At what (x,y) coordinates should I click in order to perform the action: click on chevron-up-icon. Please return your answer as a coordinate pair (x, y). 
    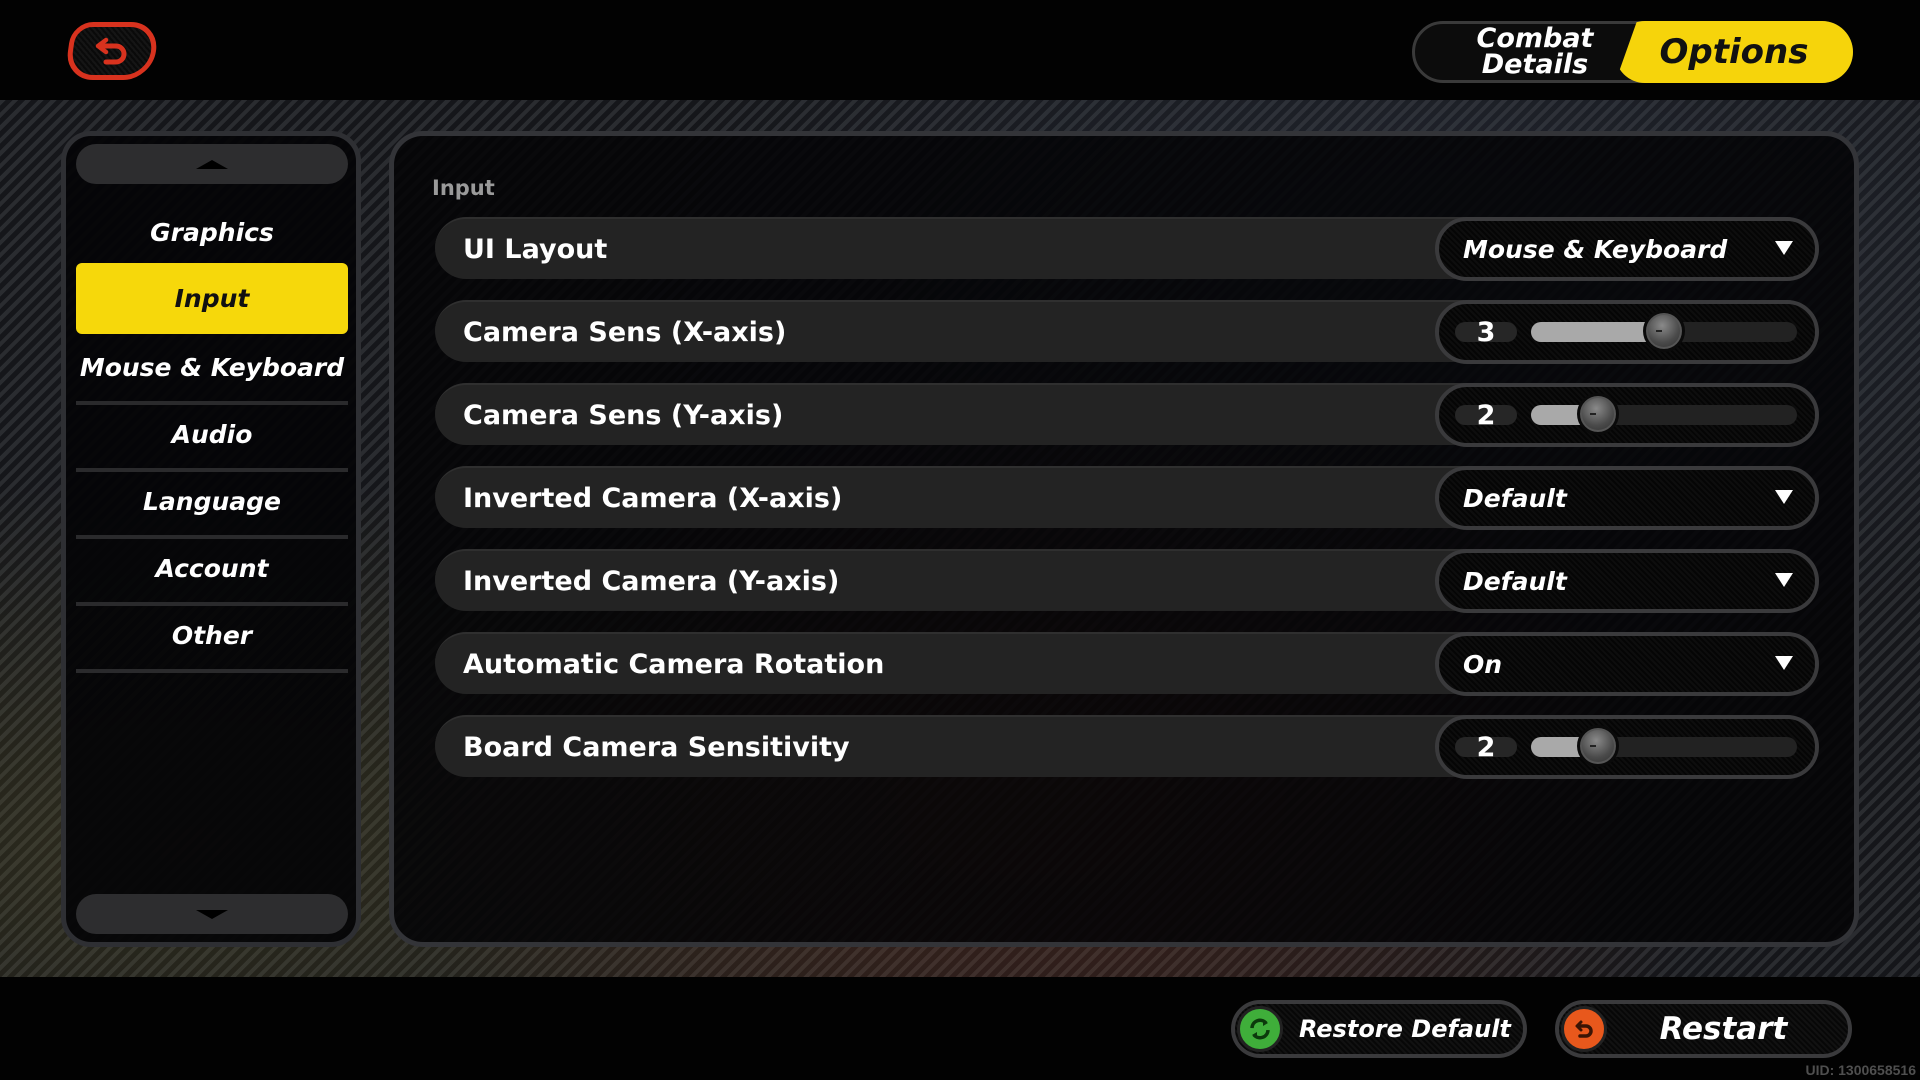
    Looking at the image, I should click on (212, 164).